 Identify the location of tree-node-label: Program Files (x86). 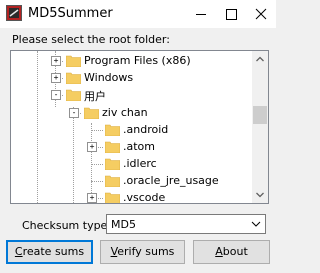
(137, 60).